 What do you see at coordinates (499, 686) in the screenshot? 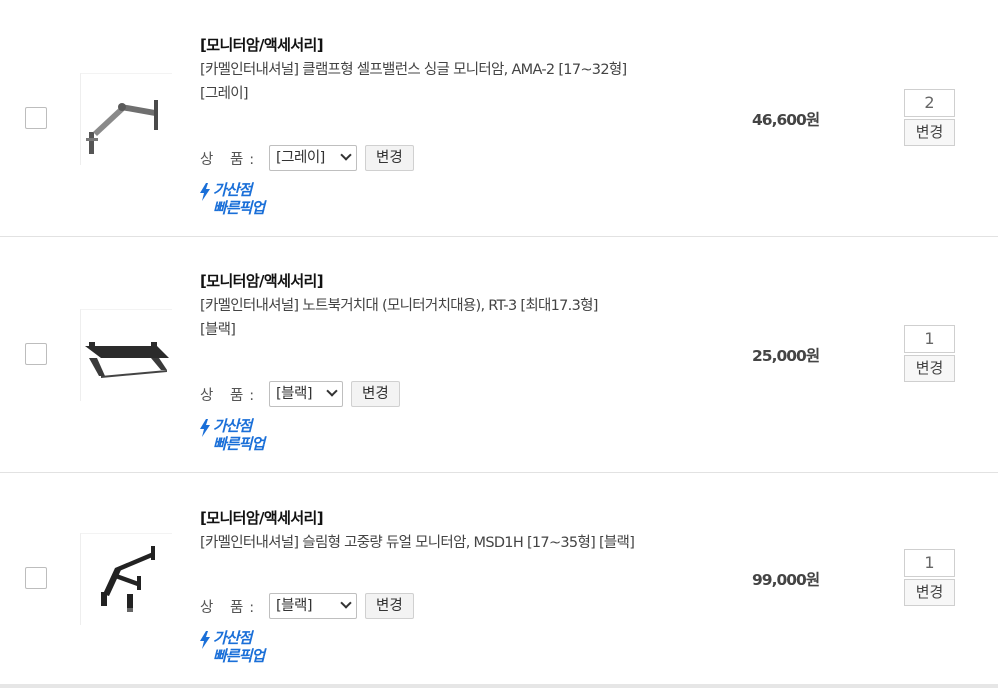
I see `list-bottom-divider` at bounding box center [499, 686].